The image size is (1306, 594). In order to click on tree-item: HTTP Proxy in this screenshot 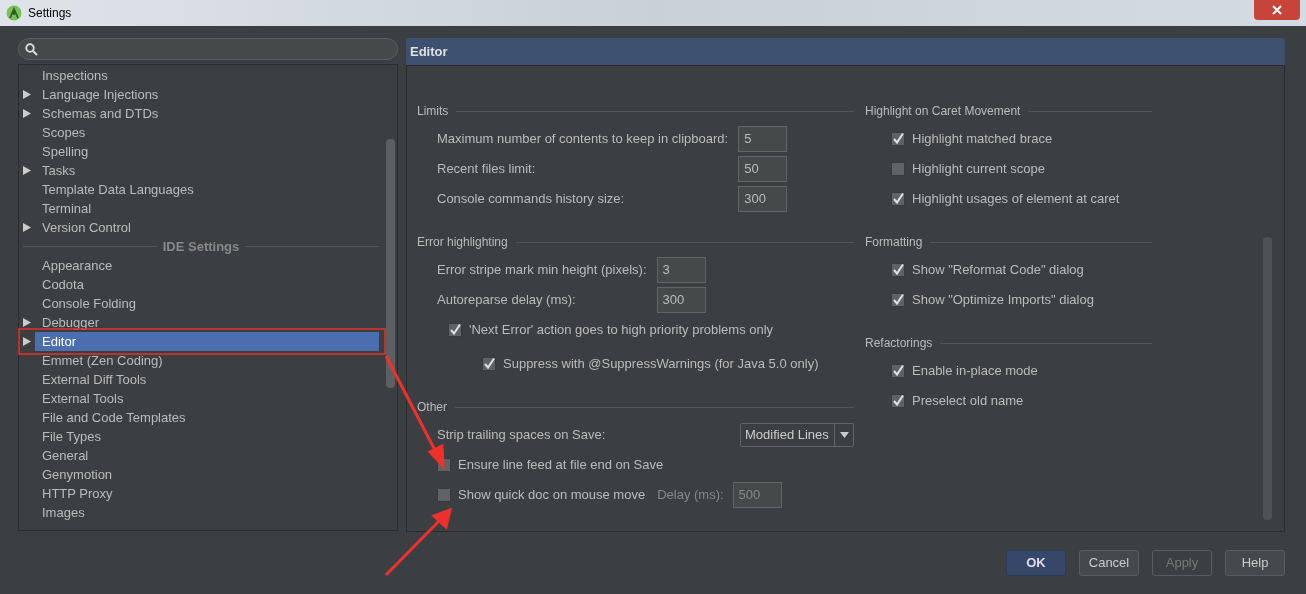, I will do `click(208, 493)`.